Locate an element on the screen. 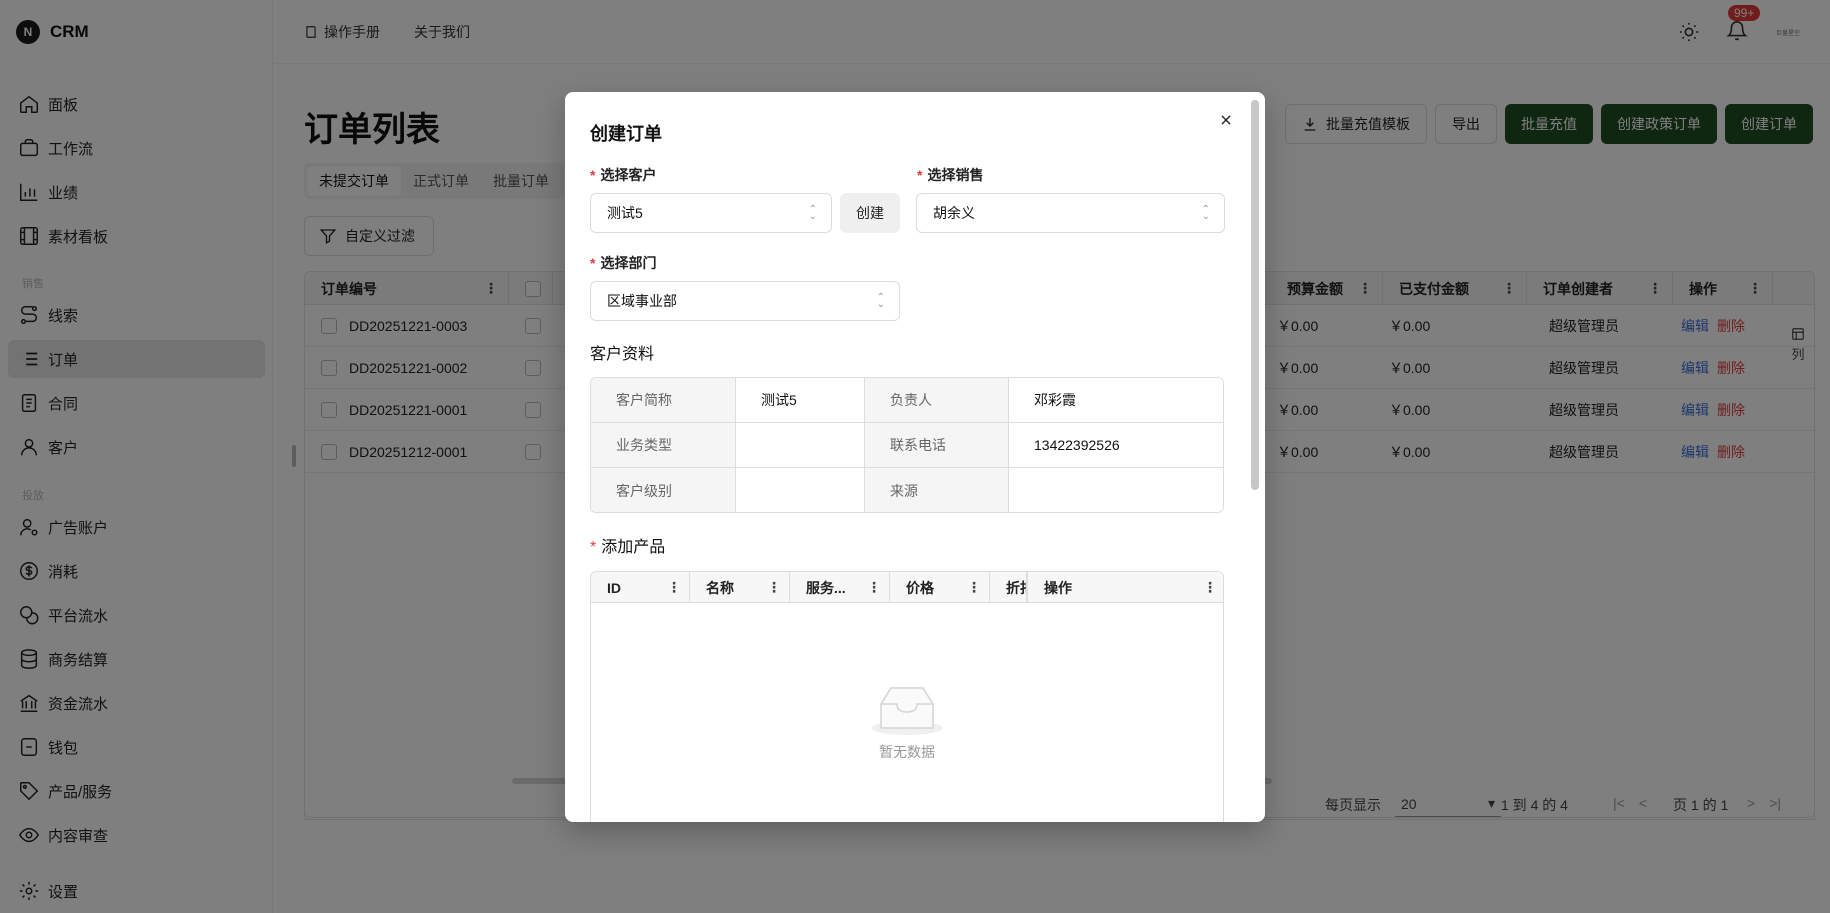 Image resolution: width=1830 pixels, height=913 pixels. products-grid: ID ⋮ 名称 ⋮ 服务... ⋮ 价格 ⋮ 折扣 操作 ⋮ 暂无数据 is located at coordinates (907, 696).